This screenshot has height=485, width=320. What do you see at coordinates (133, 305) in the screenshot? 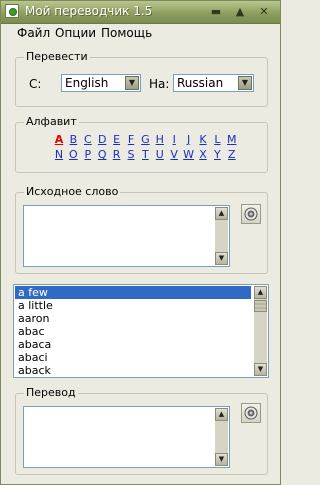
I see `list-item: a little` at bounding box center [133, 305].